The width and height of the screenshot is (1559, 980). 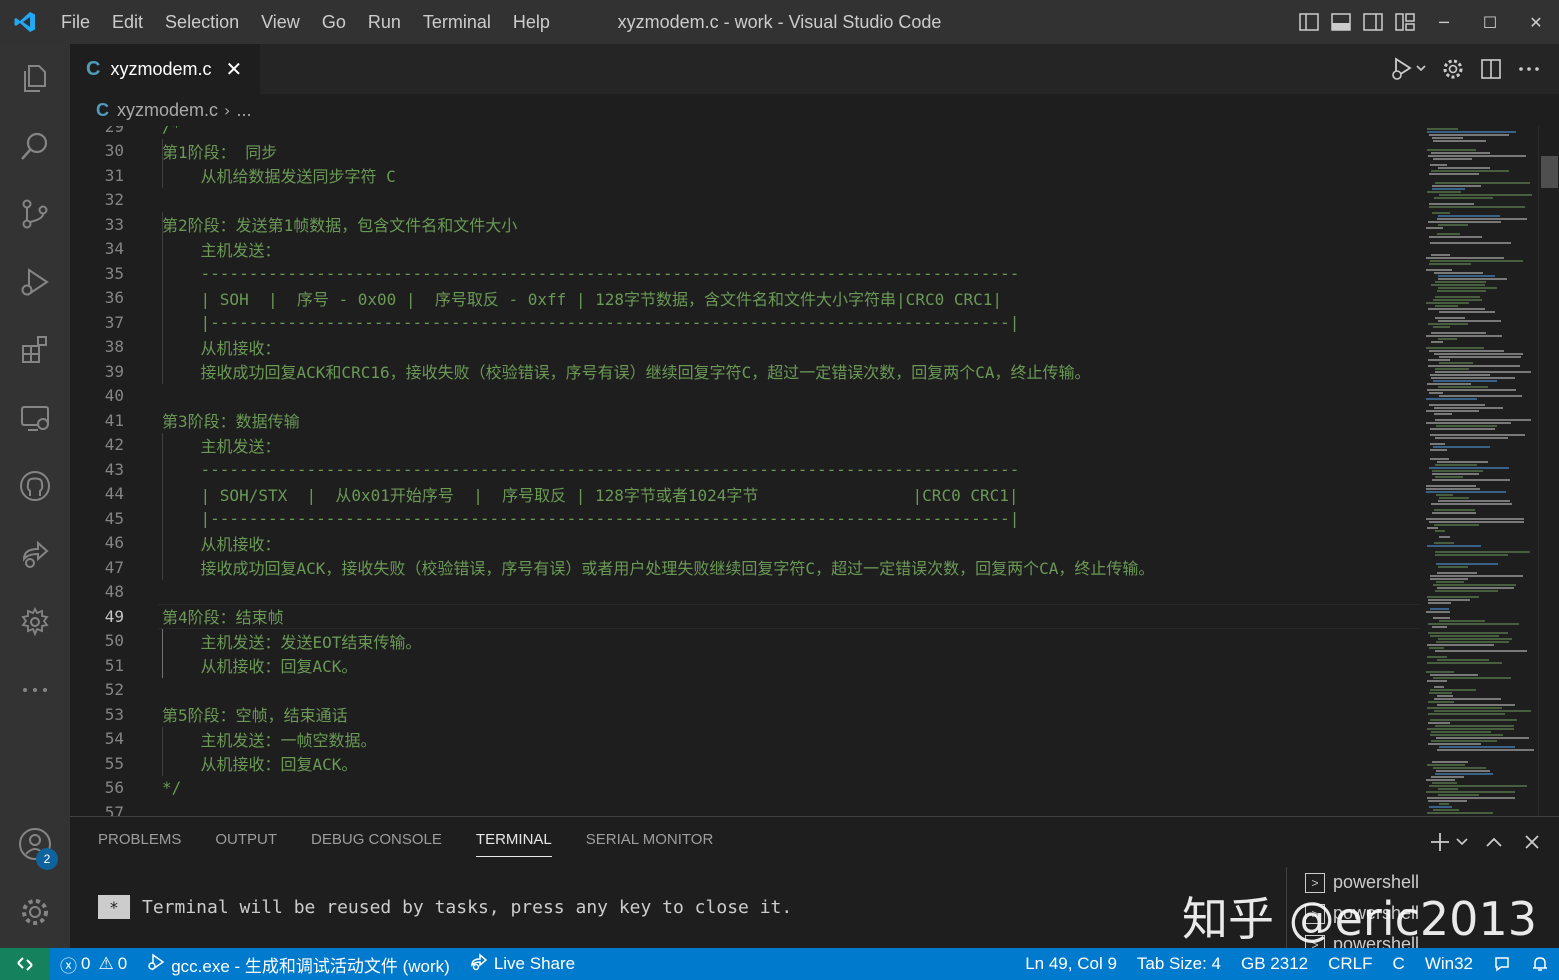 I want to click on minimize-button: ─, so click(x=1444, y=22).